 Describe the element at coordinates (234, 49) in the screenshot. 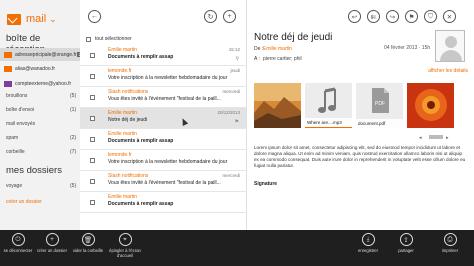

I see `message-date: 15:12` at that location.